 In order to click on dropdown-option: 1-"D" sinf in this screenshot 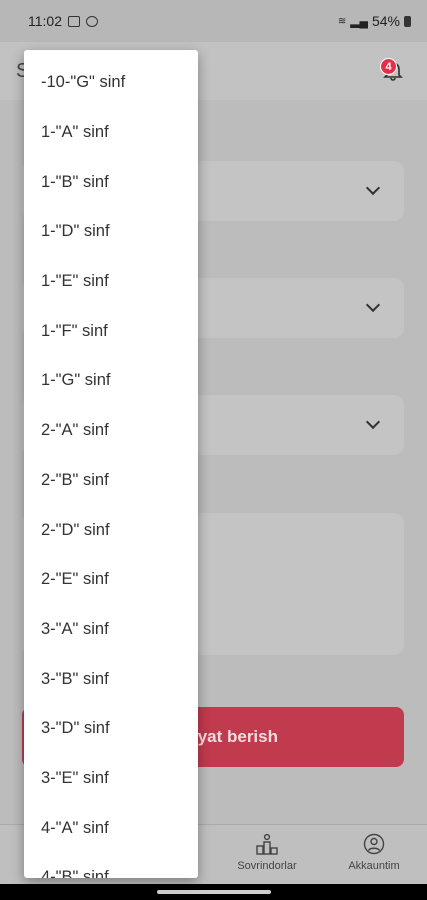, I will do `click(111, 232)`.